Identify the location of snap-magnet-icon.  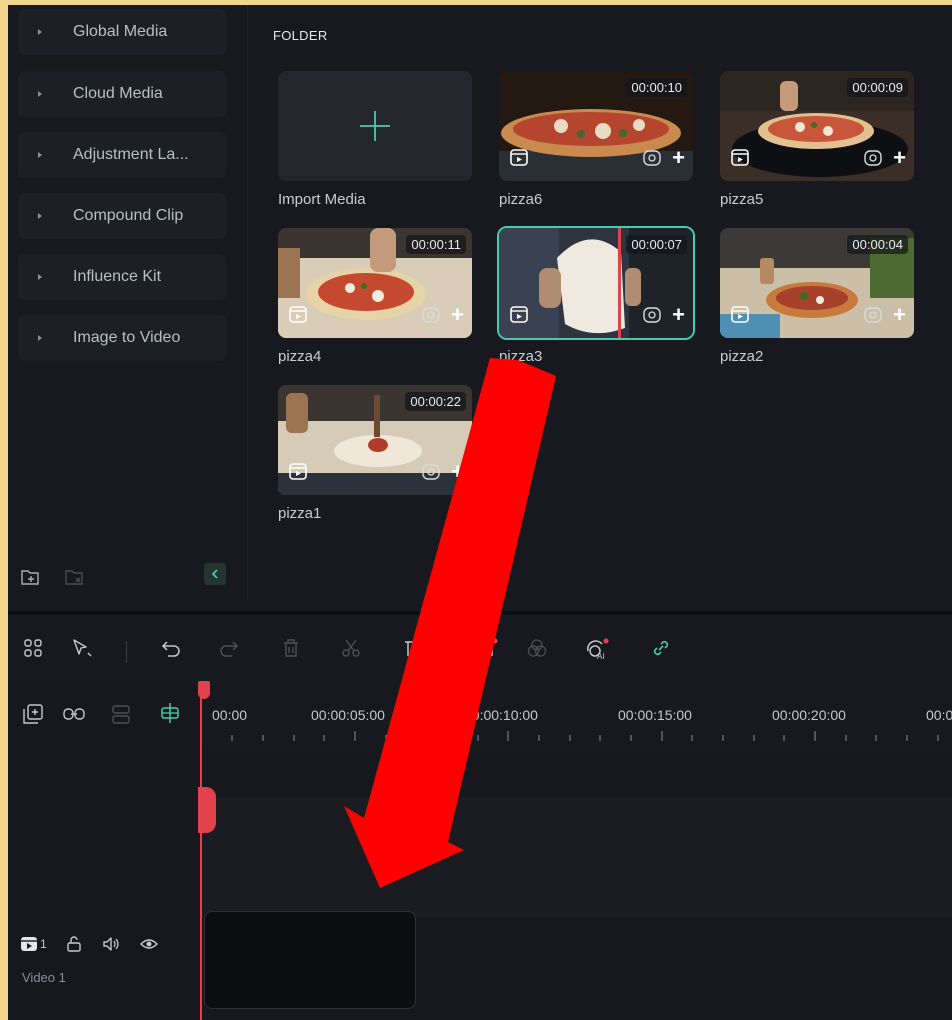
(170, 713).